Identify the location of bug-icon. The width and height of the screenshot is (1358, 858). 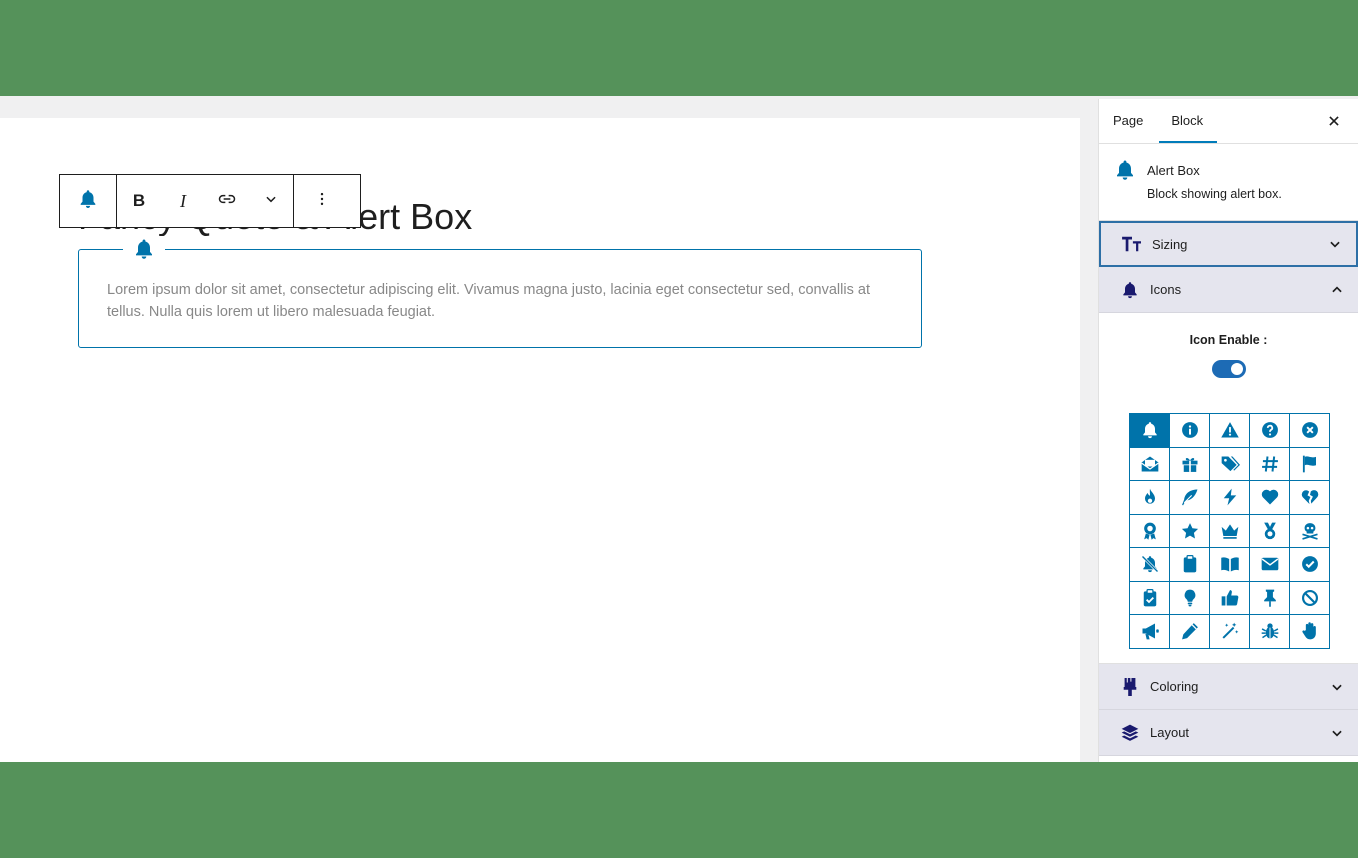
(1269, 631).